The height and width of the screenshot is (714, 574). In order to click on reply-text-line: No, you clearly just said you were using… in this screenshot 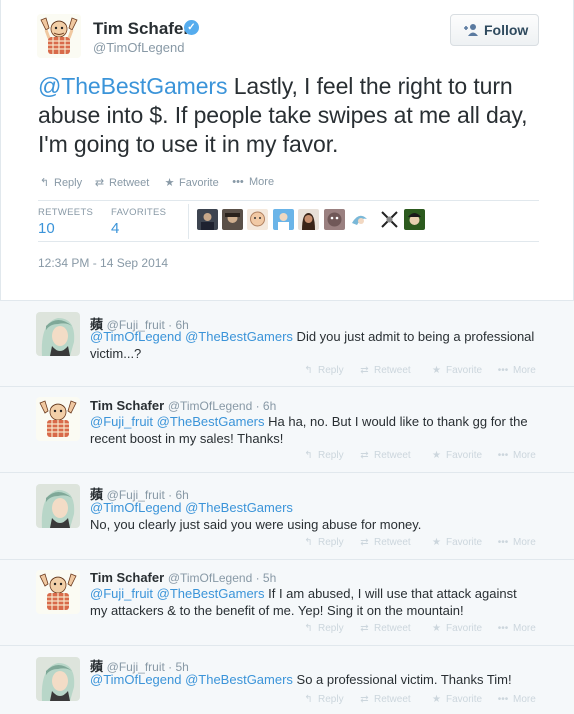, I will do `click(256, 524)`.